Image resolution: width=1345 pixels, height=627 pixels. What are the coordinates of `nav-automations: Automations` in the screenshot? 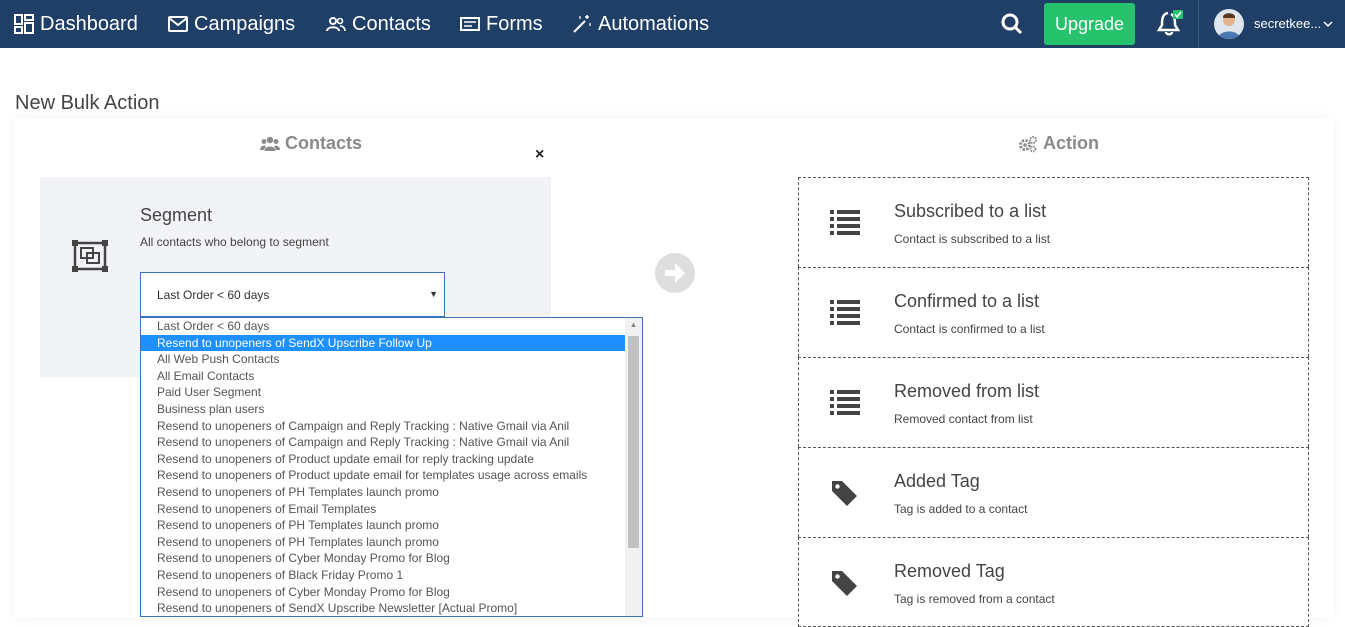 It's located at (640, 24).